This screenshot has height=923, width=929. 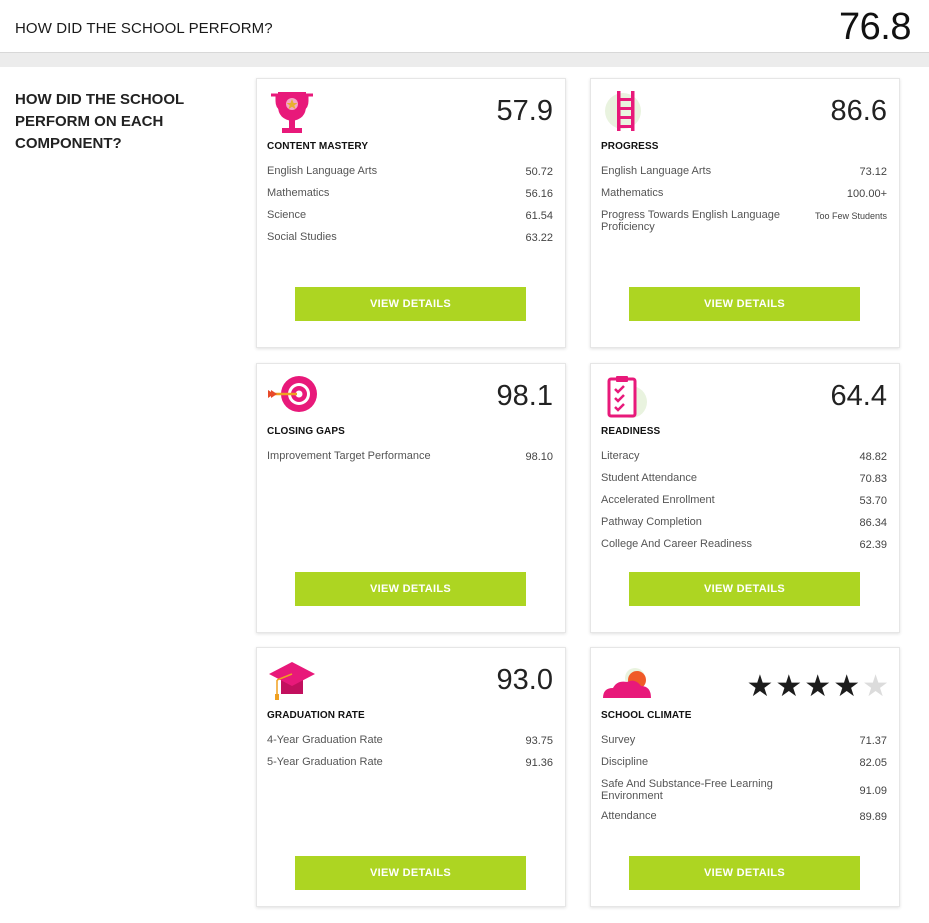 I want to click on star-rating: ★ ★ ★ ★ ★, so click(x=817, y=687).